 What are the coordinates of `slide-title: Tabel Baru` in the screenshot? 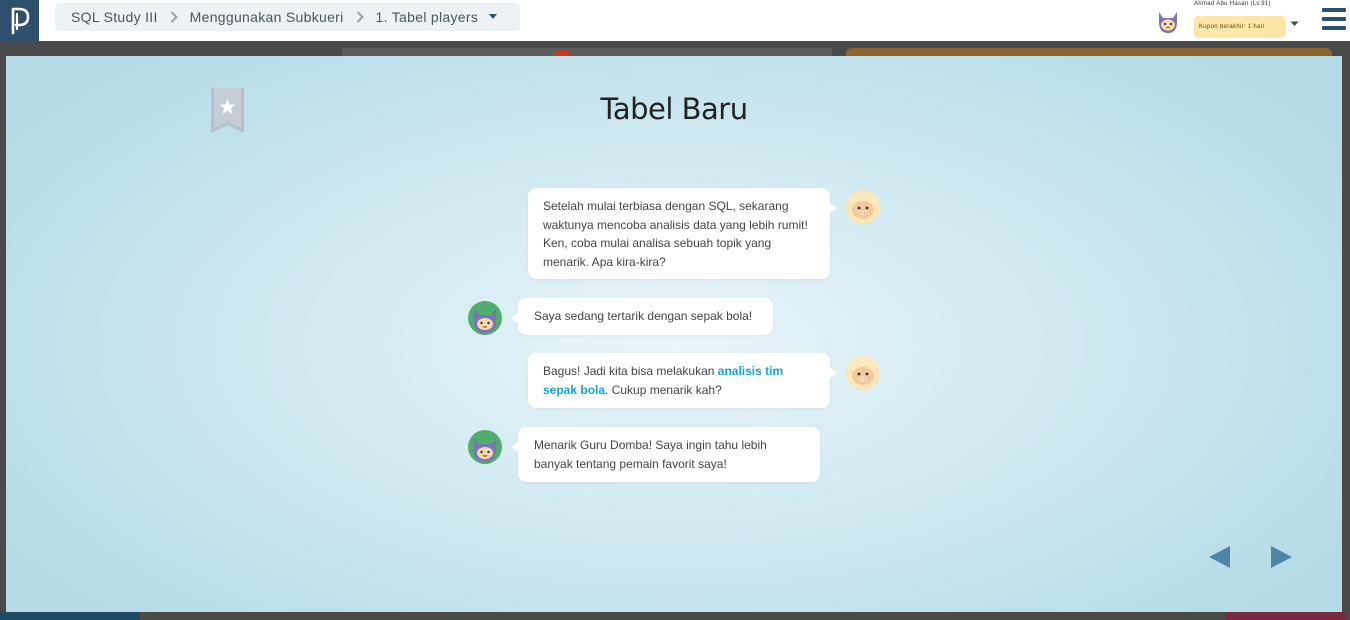 It's located at (674, 109).